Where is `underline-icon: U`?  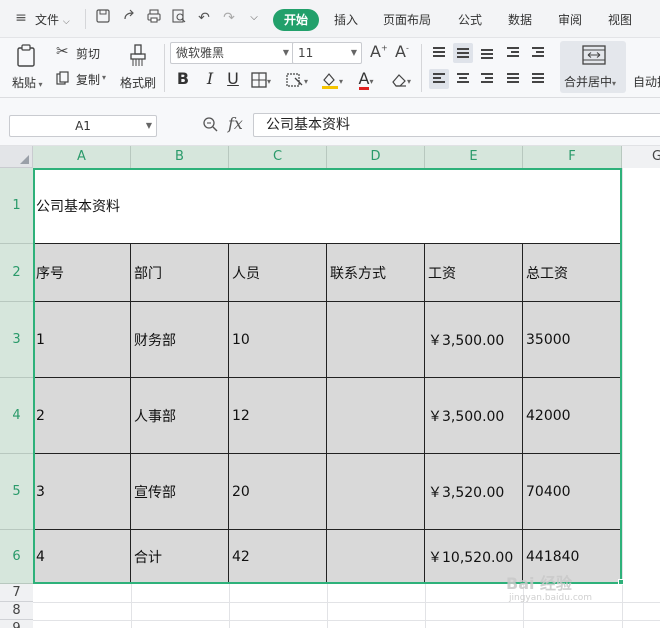
underline-icon: U is located at coordinates (233, 79).